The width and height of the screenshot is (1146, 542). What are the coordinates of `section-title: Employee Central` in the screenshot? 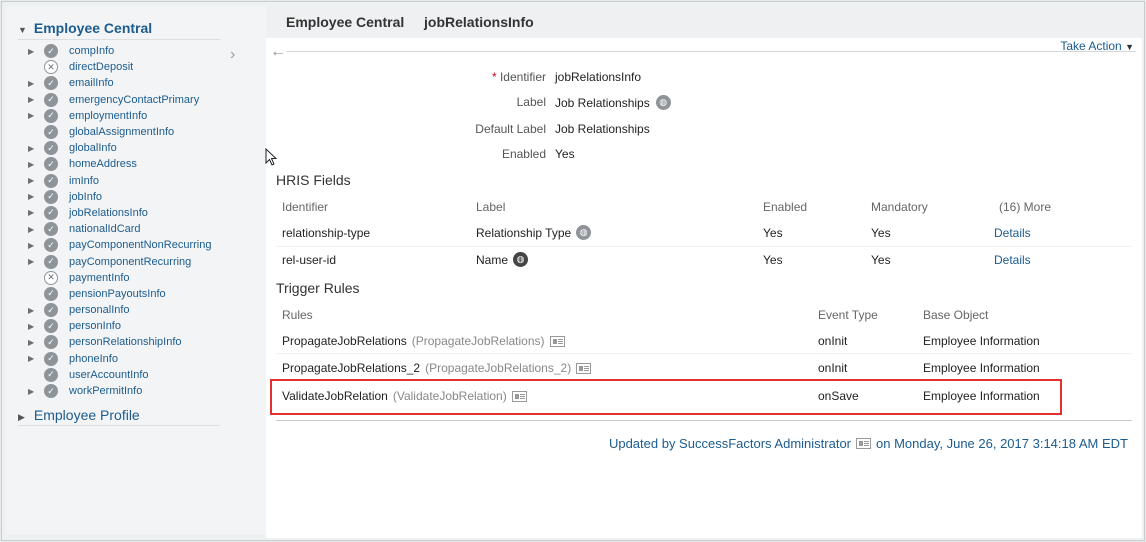 It's located at (93, 28).